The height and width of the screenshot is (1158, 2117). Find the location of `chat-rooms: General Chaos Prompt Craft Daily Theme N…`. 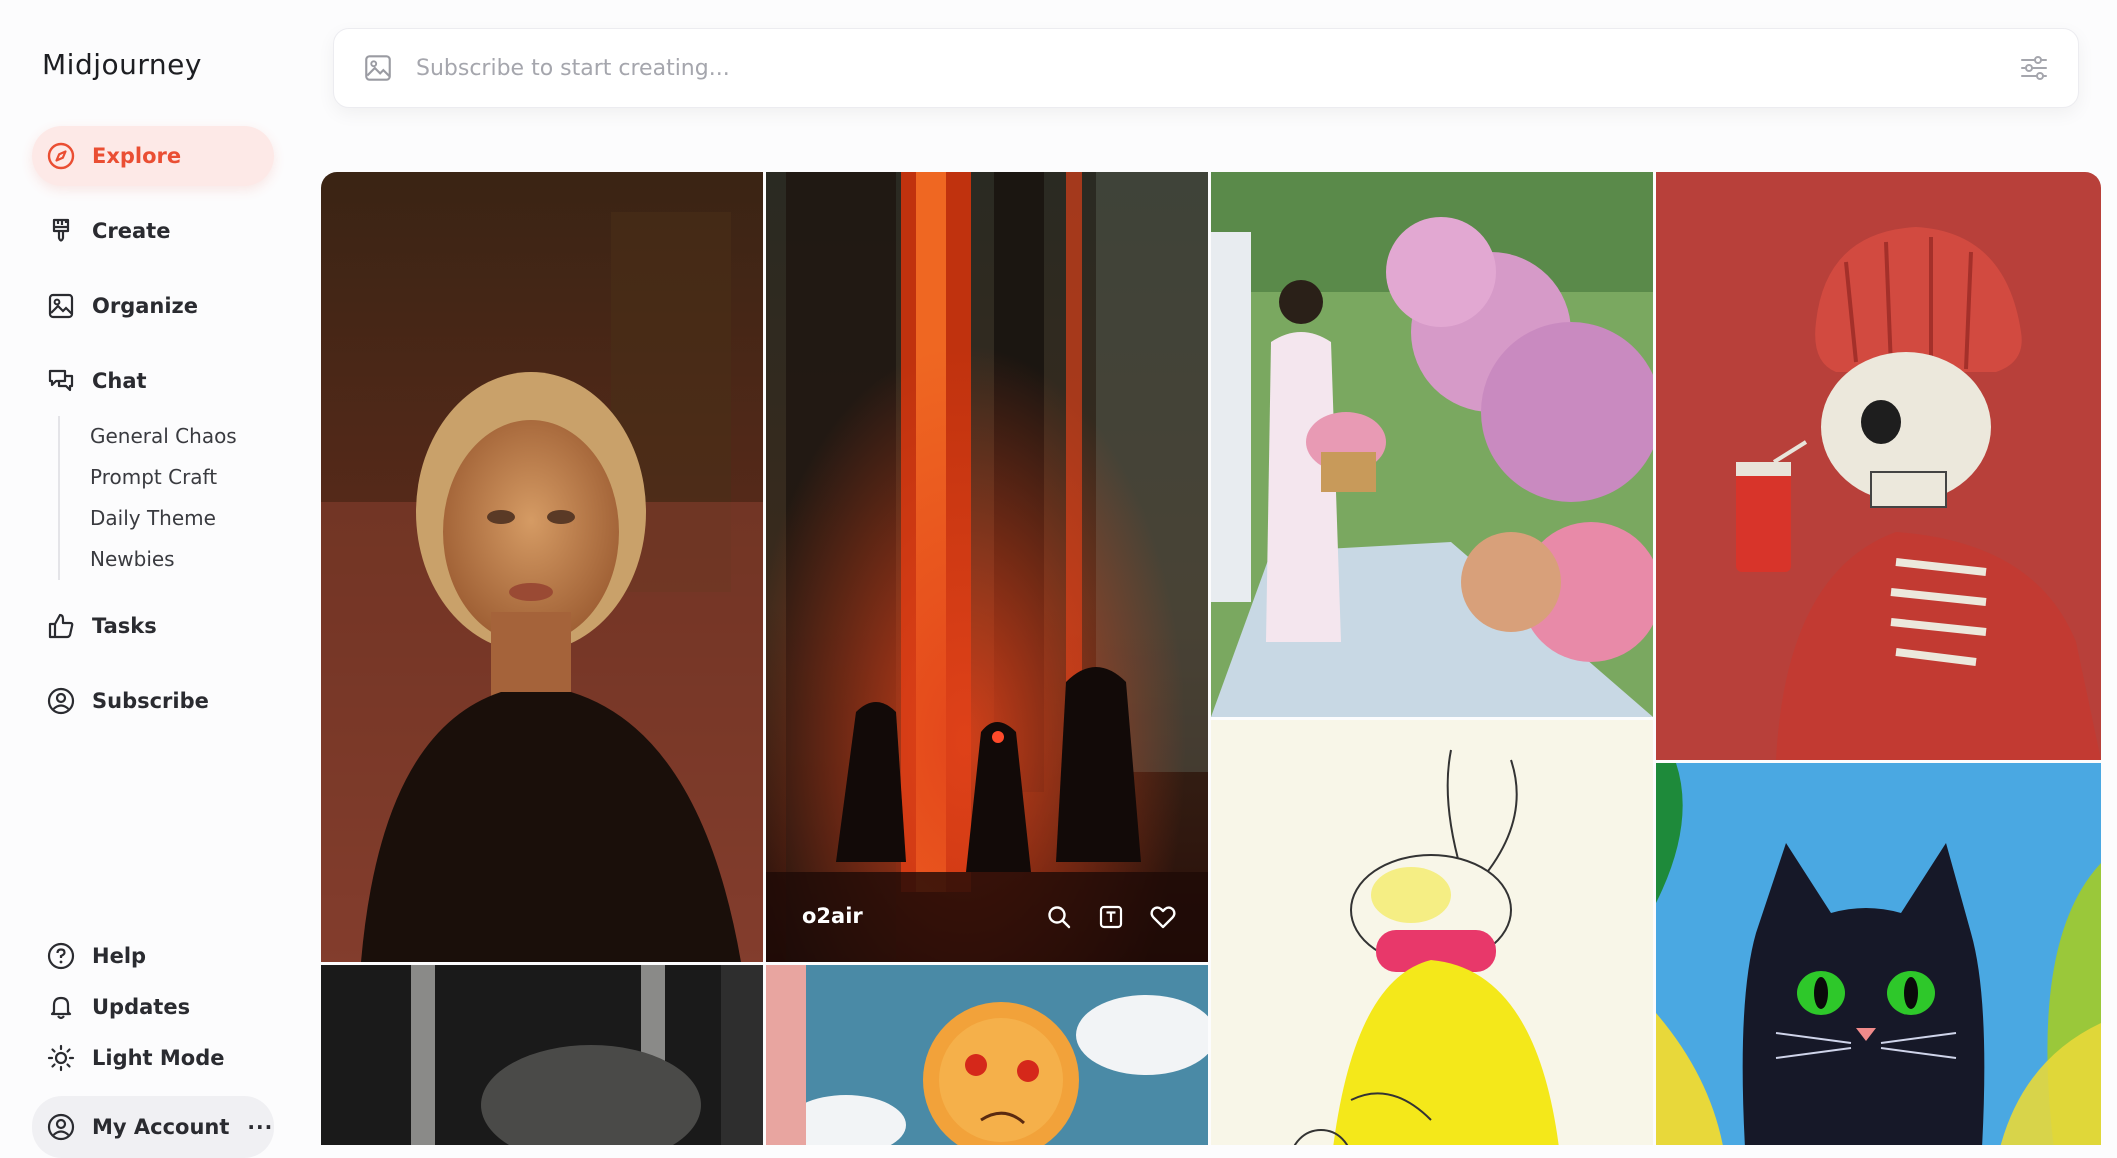

chat-rooms: General Chaos Prompt Craft Daily Theme N… is located at coordinates (147, 498).